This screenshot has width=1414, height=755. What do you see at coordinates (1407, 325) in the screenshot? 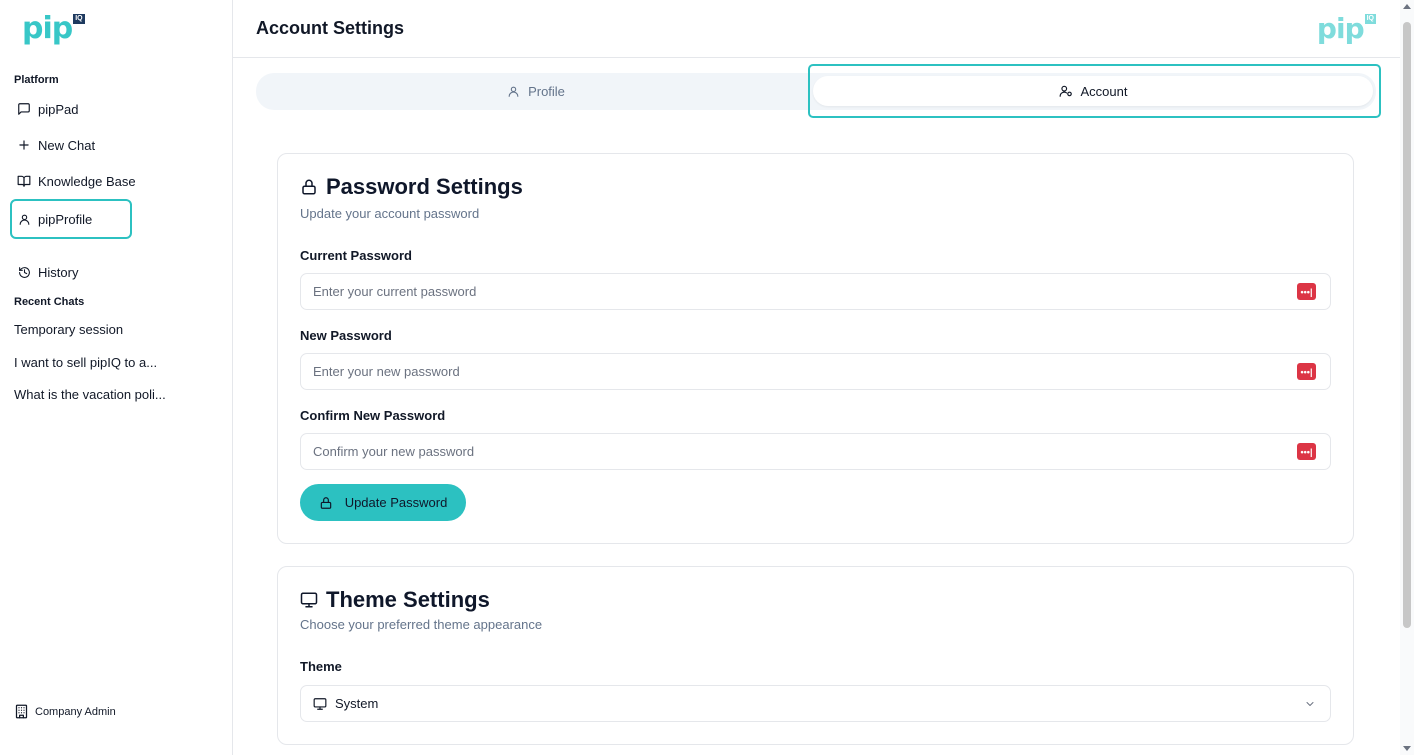
I see `scroll-thumb` at bounding box center [1407, 325].